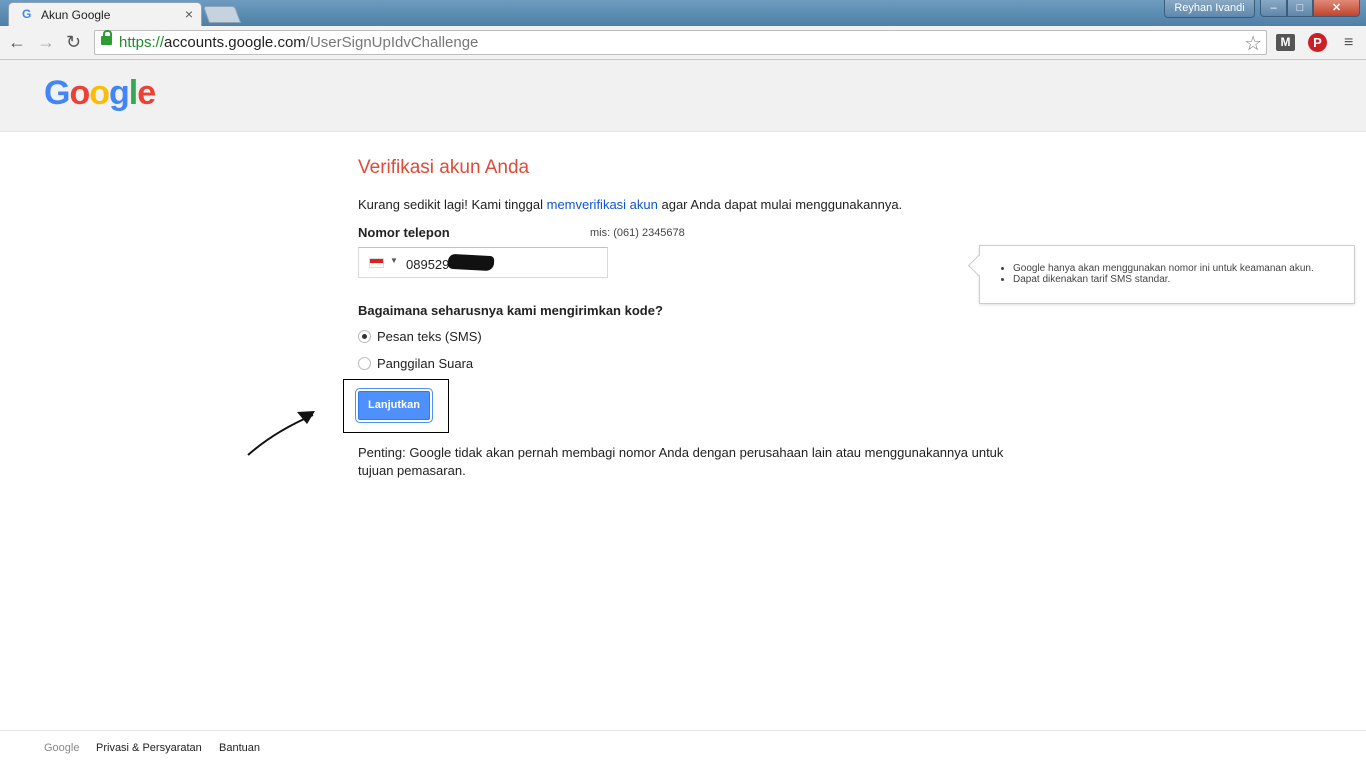  Describe the element at coordinates (1317, 42) in the screenshot. I see `pinterest-icon: P` at that location.